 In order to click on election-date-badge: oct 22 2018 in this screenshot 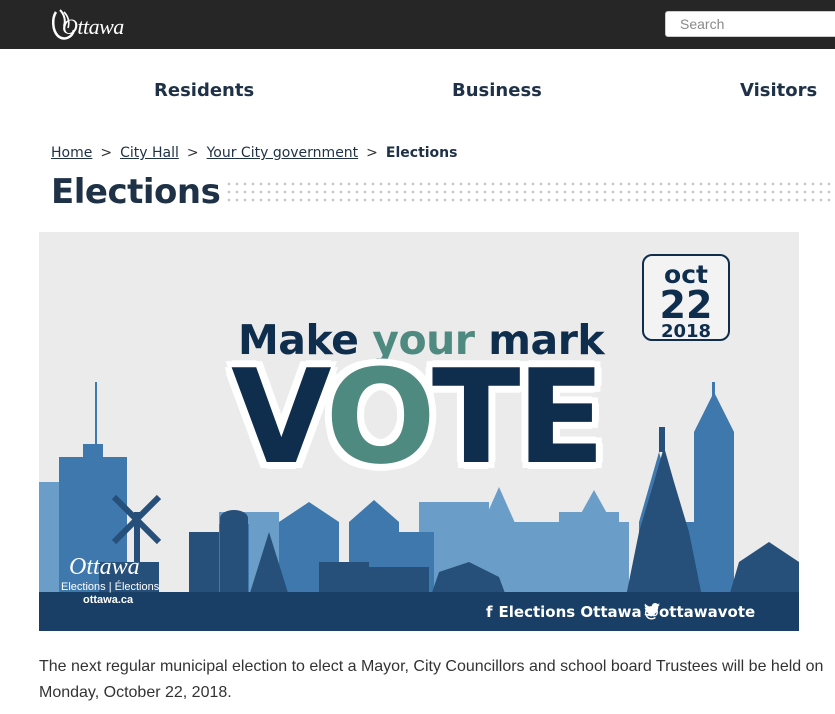, I will do `click(686, 298)`.